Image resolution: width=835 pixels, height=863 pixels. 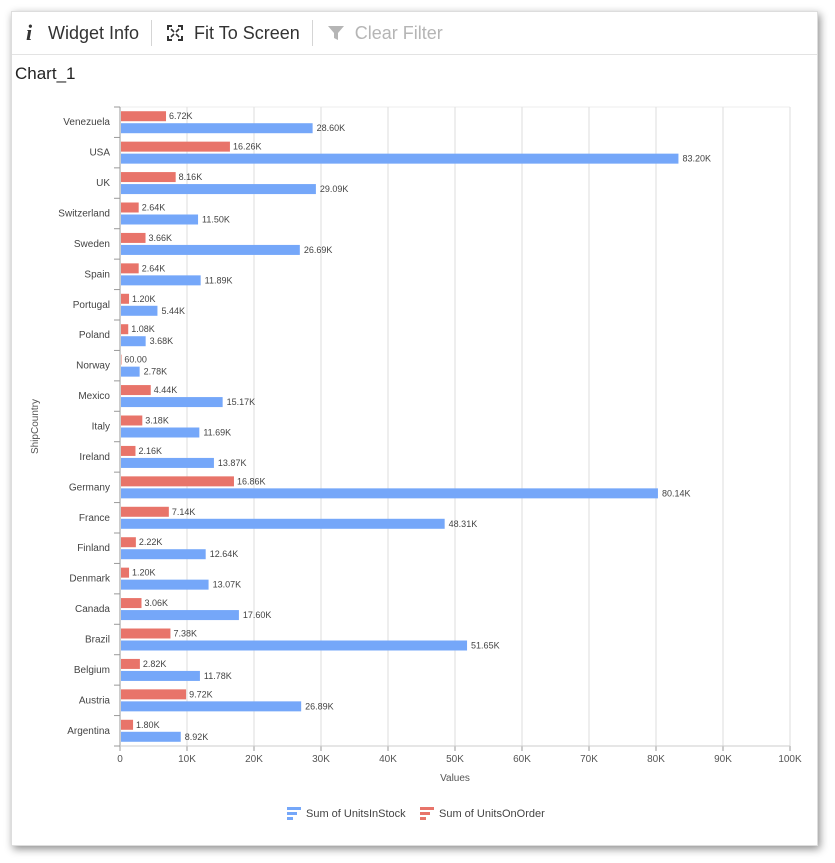 I want to click on y-tick-label: Spain, so click(x=97, y=274).